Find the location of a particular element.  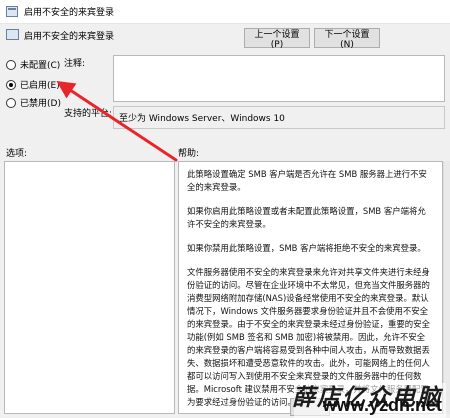

radio-button-checked is located at coordinates (11, 84).